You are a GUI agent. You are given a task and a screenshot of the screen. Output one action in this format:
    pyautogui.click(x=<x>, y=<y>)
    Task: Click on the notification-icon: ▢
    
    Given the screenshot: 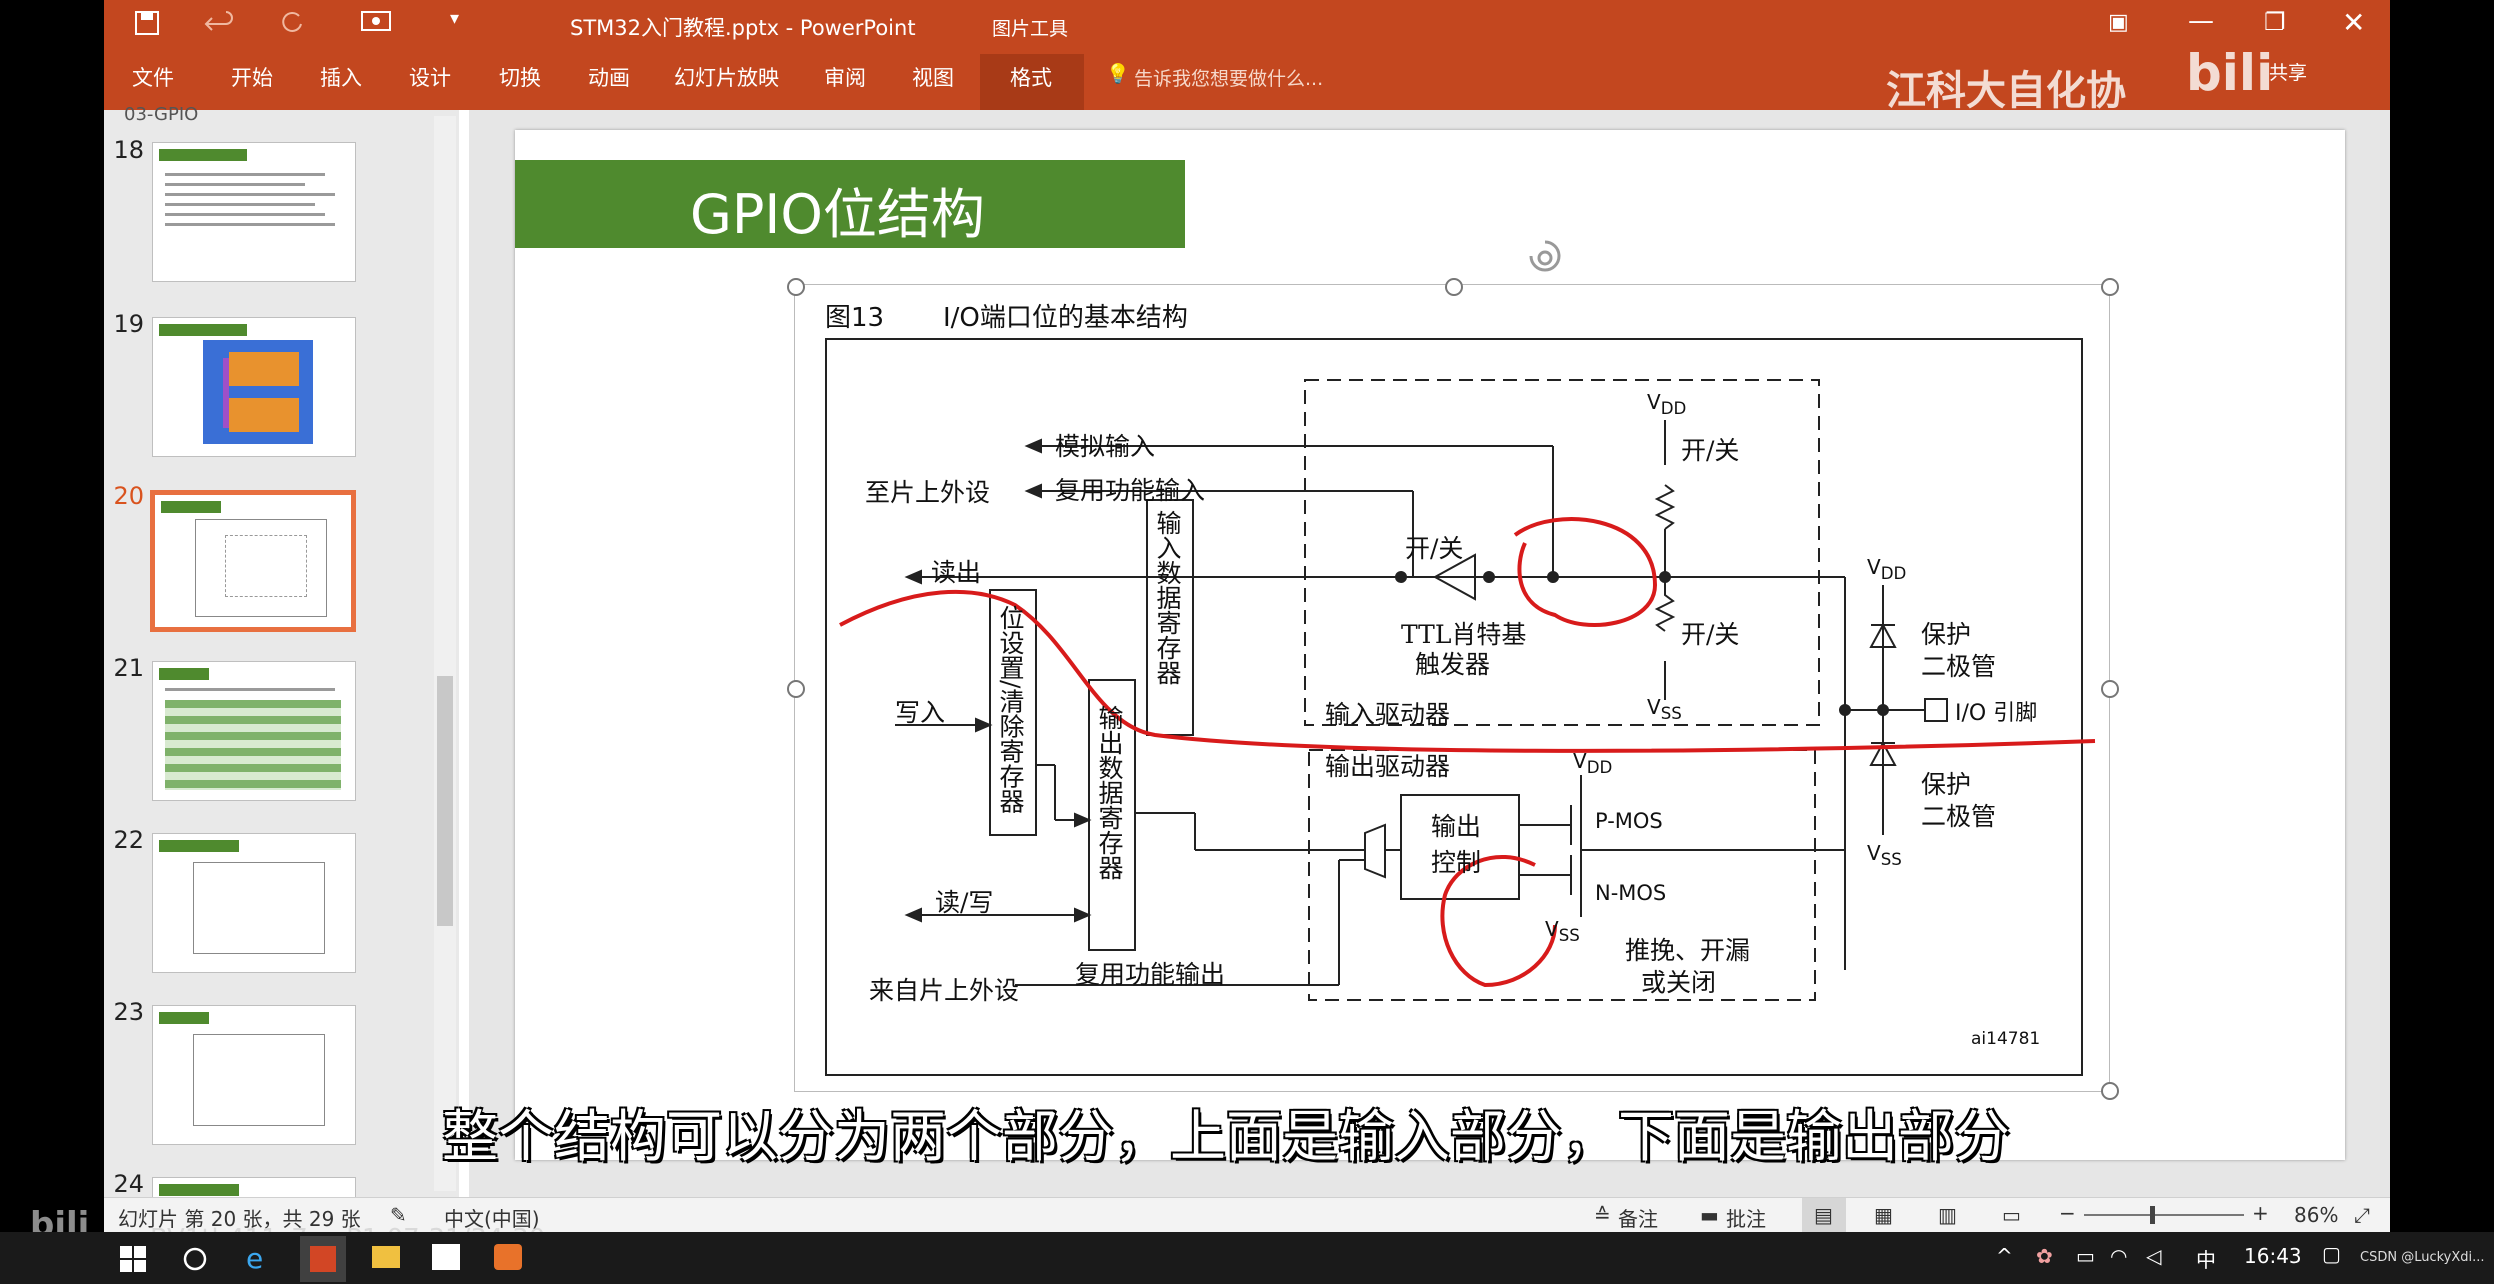 What is the action you would take?
    pyautogui.click(x=2331, y=1254)
    